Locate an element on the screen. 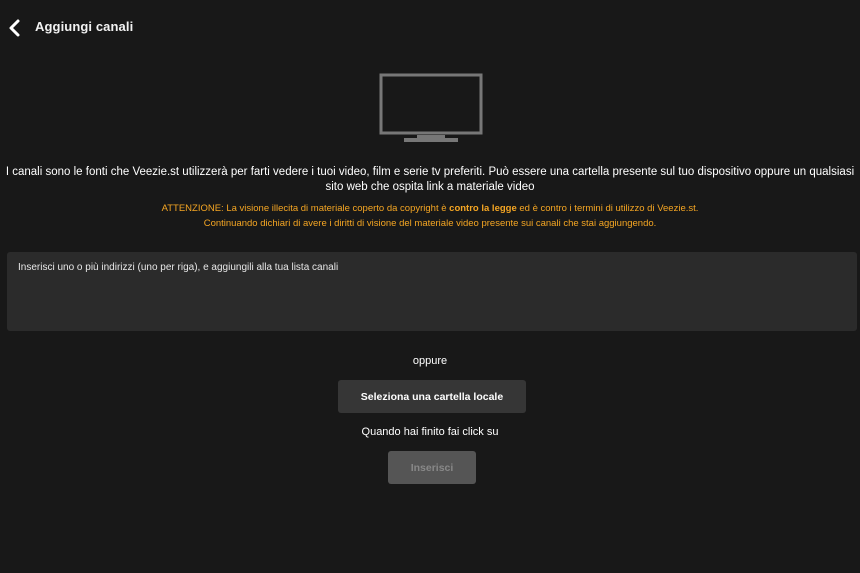  top-bar: Aggiungi canali is located at coordinates (430, 28).